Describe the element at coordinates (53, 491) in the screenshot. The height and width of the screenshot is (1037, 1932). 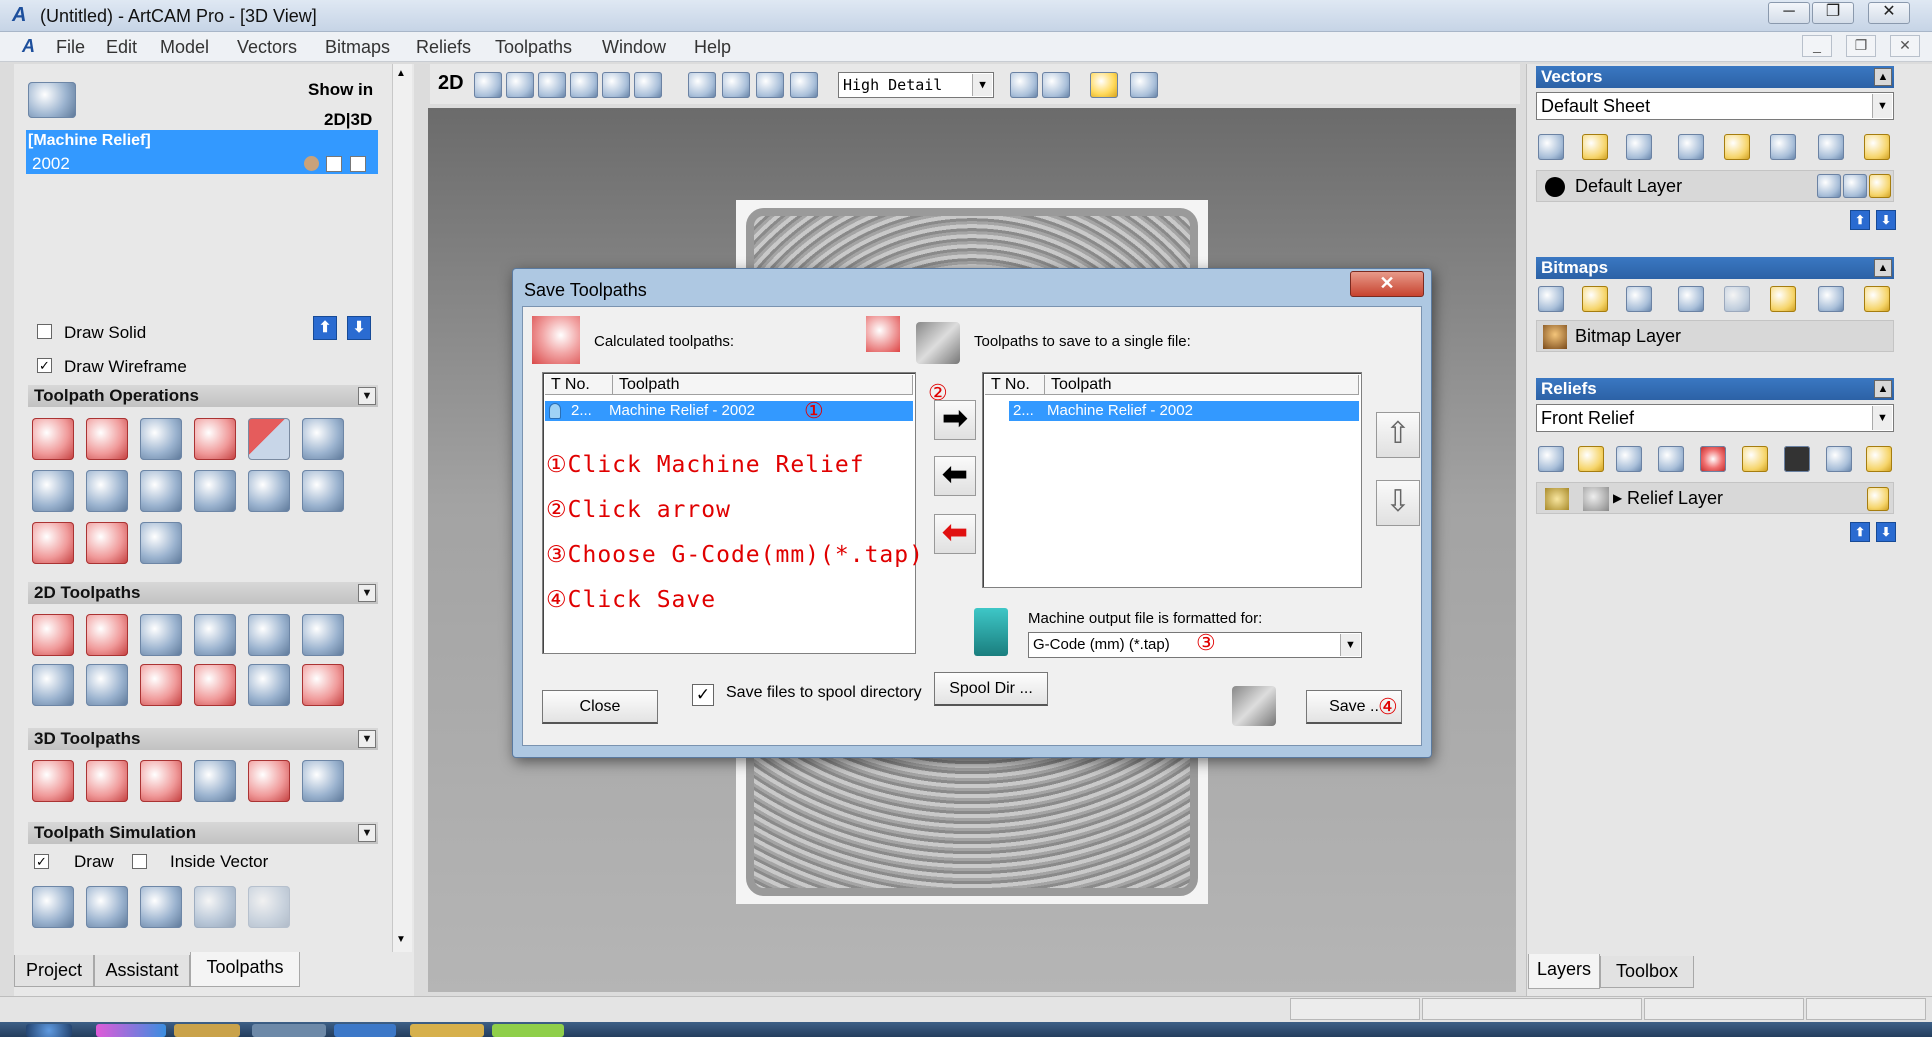
I see `toolpath-transform-icon` at that location.